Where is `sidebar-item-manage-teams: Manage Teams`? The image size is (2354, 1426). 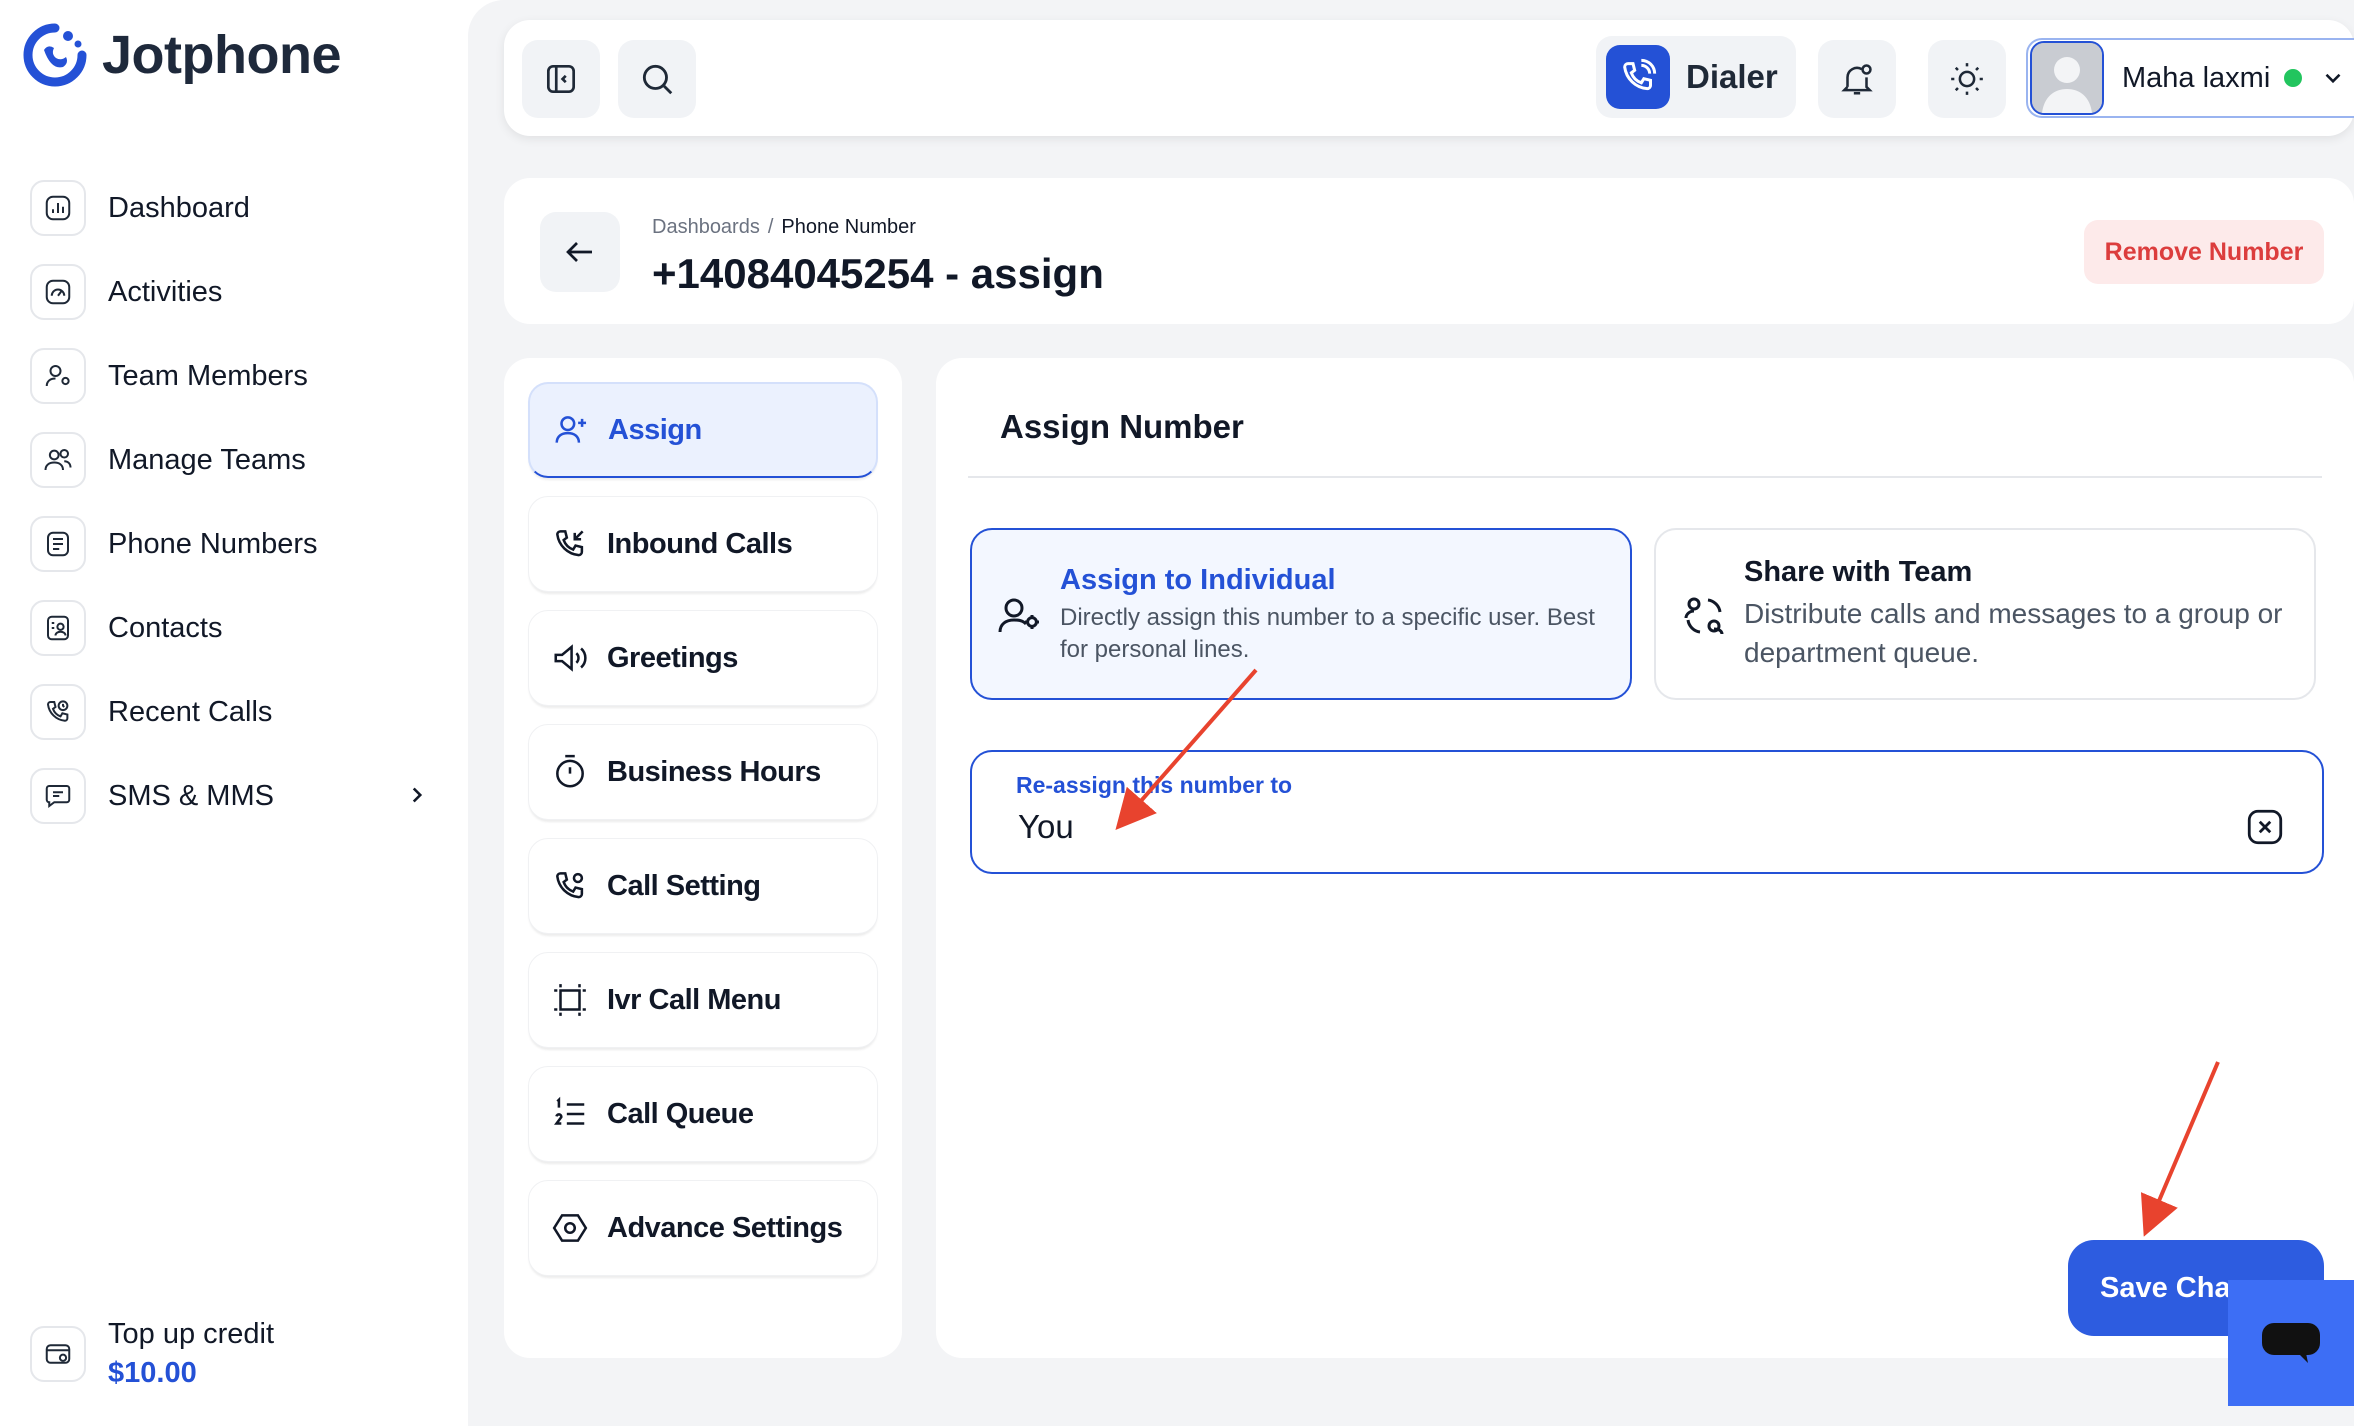
sidebar-item-manage-teams: Manage Teams is located at coordinates (230, 460).